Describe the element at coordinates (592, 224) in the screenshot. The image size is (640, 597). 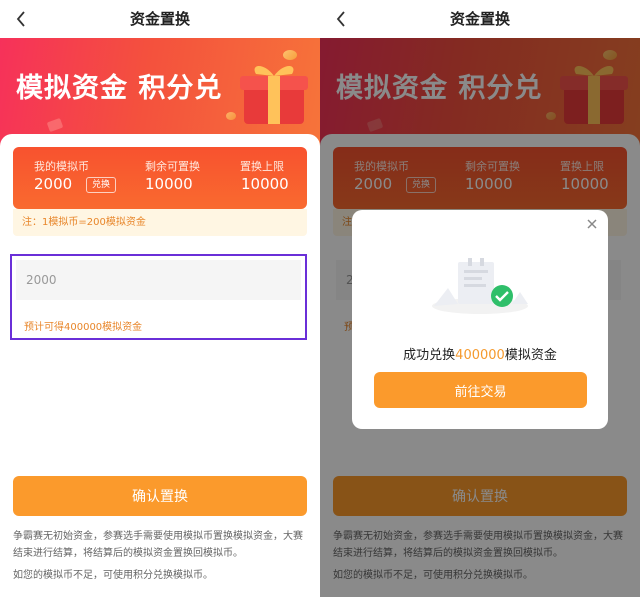
I see `close-icon` at that location.